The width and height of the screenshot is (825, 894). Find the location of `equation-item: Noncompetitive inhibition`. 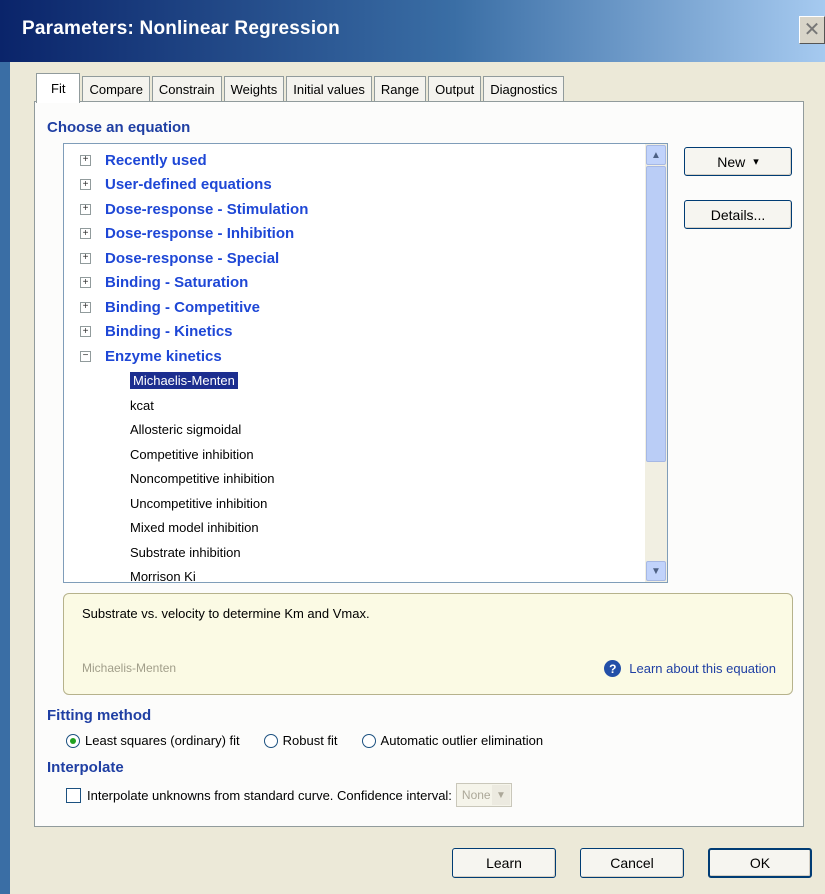

equation-item: Noncompetitive inhibition is located at coordinates (355, 479).